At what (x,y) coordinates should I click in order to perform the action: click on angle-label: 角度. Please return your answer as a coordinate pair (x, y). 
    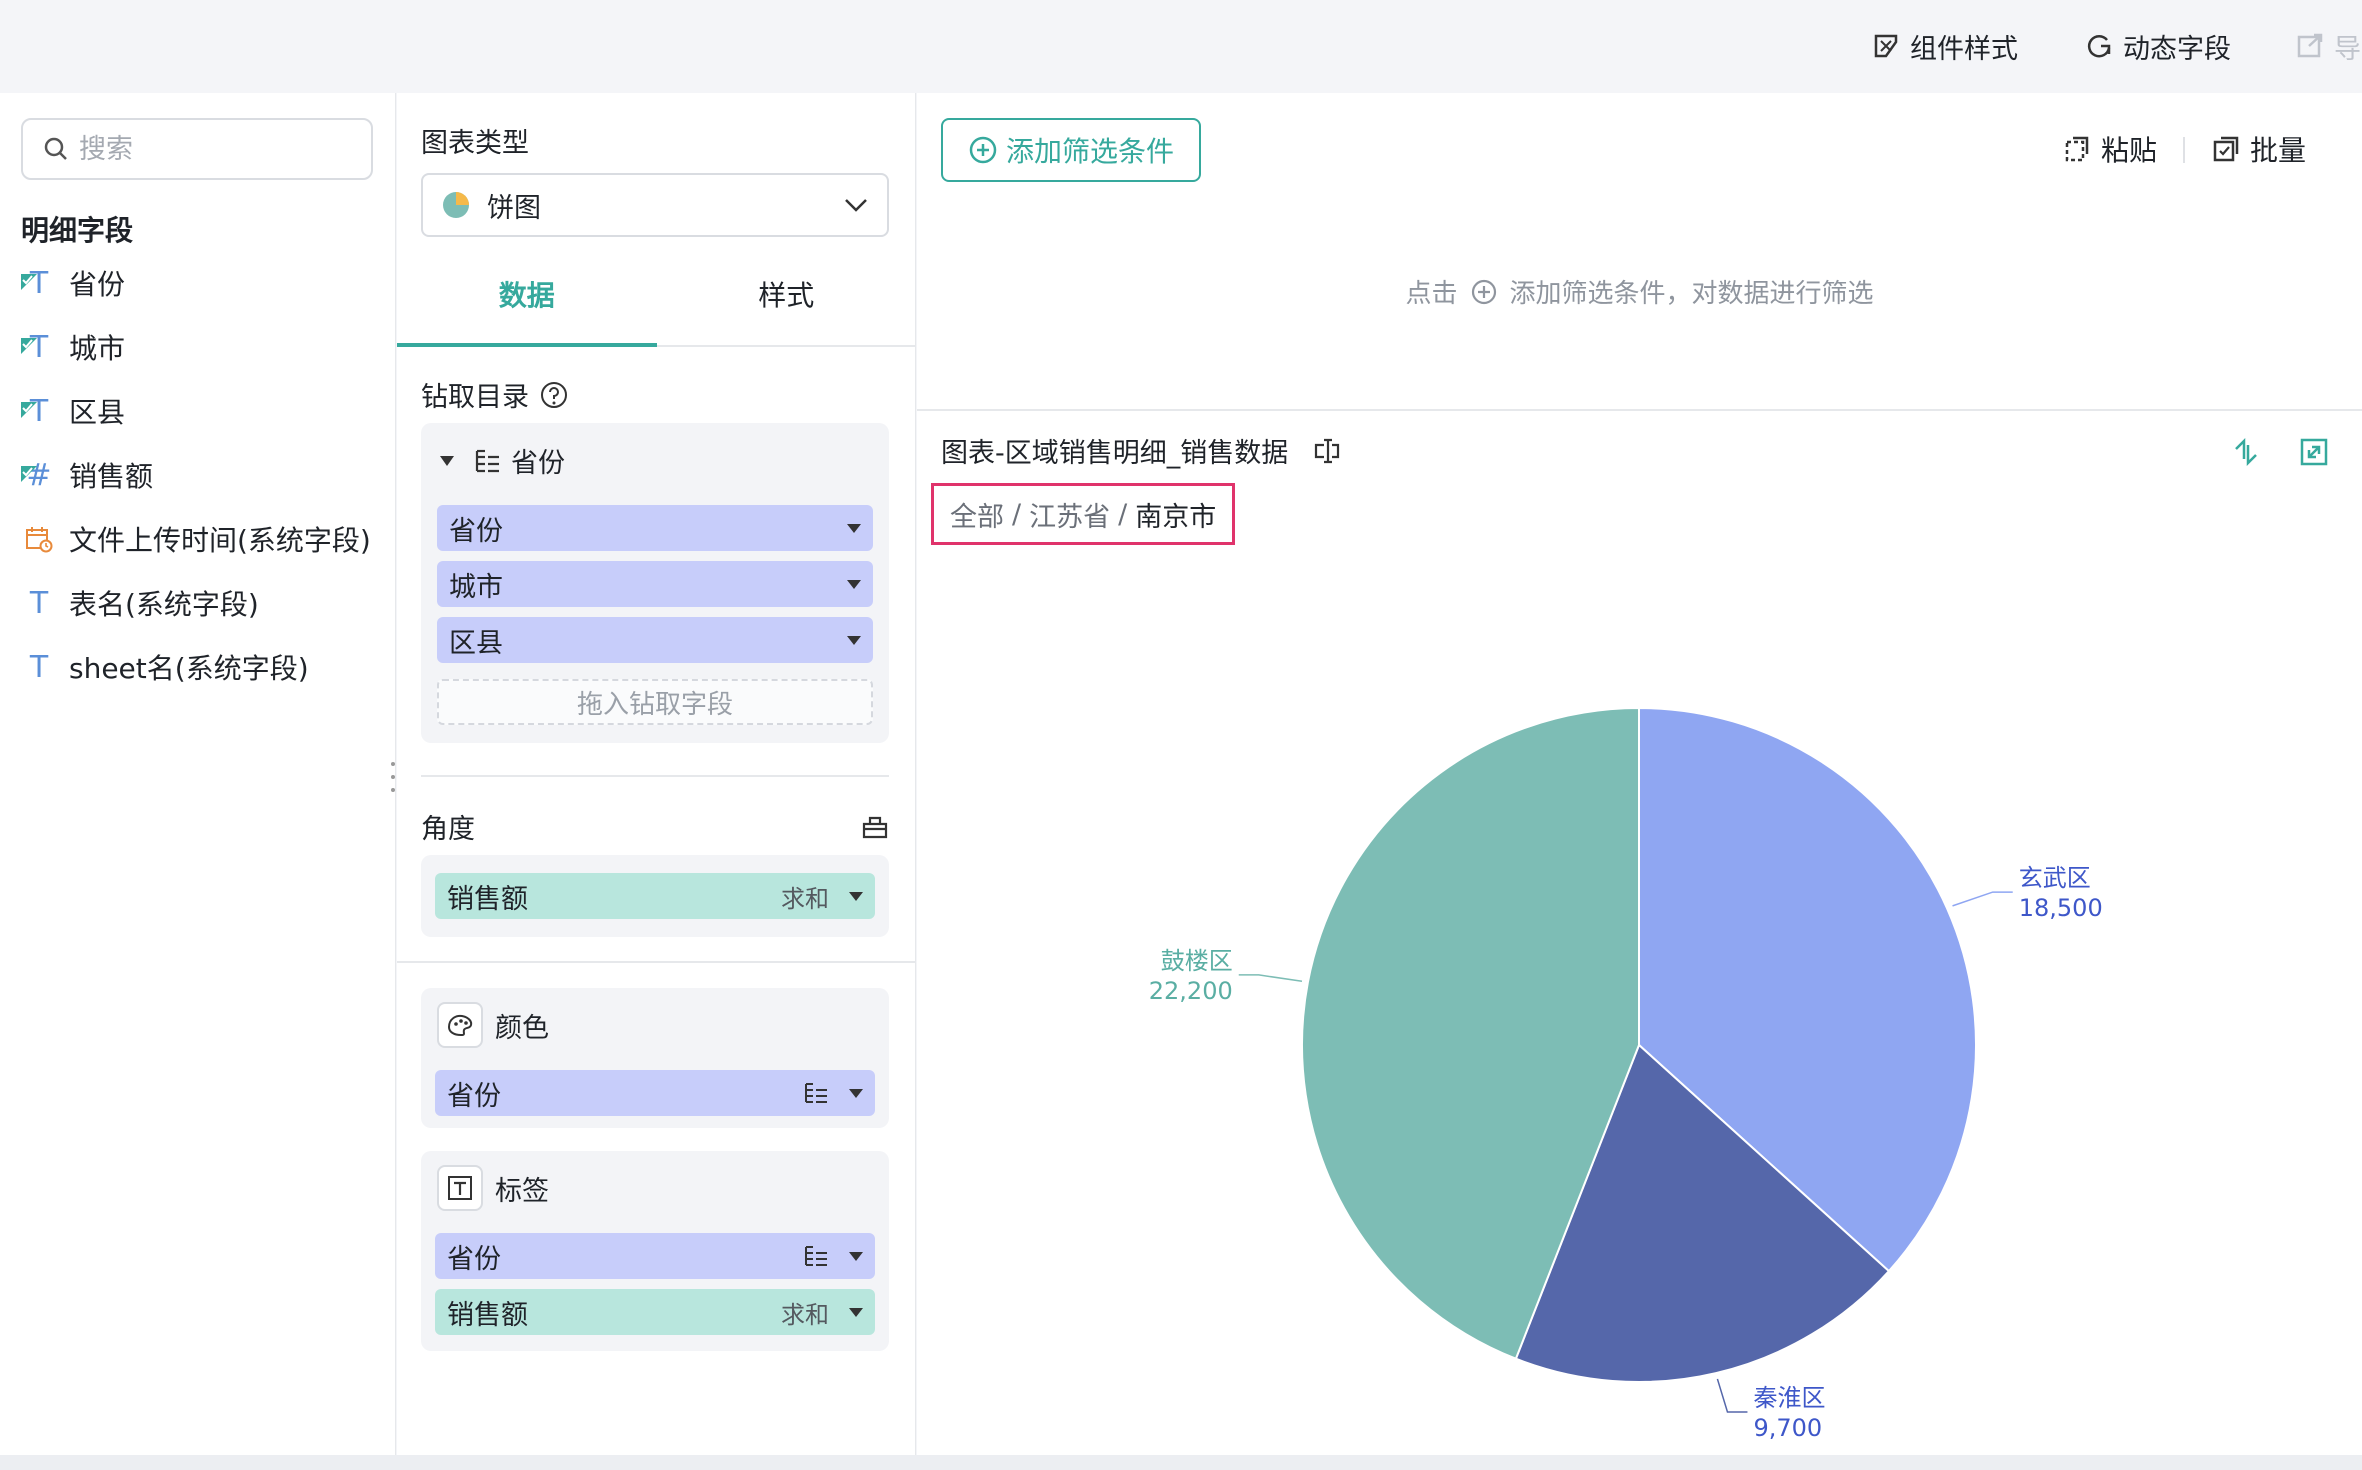
    Looking at the image, I should click on (448, 829).